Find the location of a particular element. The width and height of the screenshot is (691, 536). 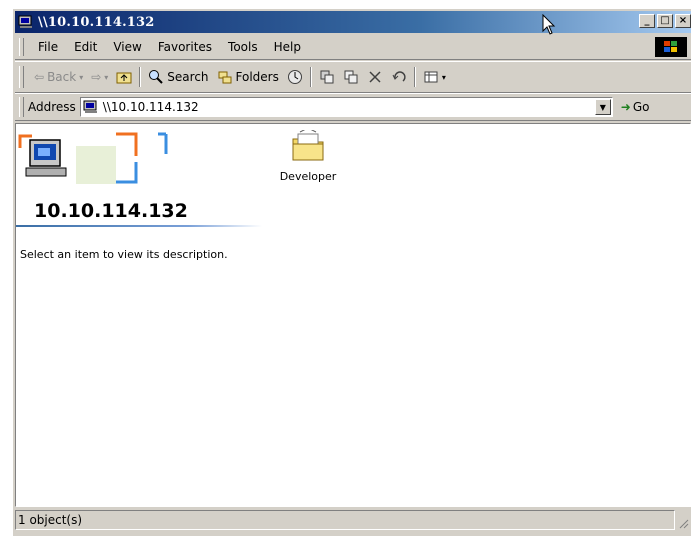

menu-file: File is located at coordinates (48, 47).